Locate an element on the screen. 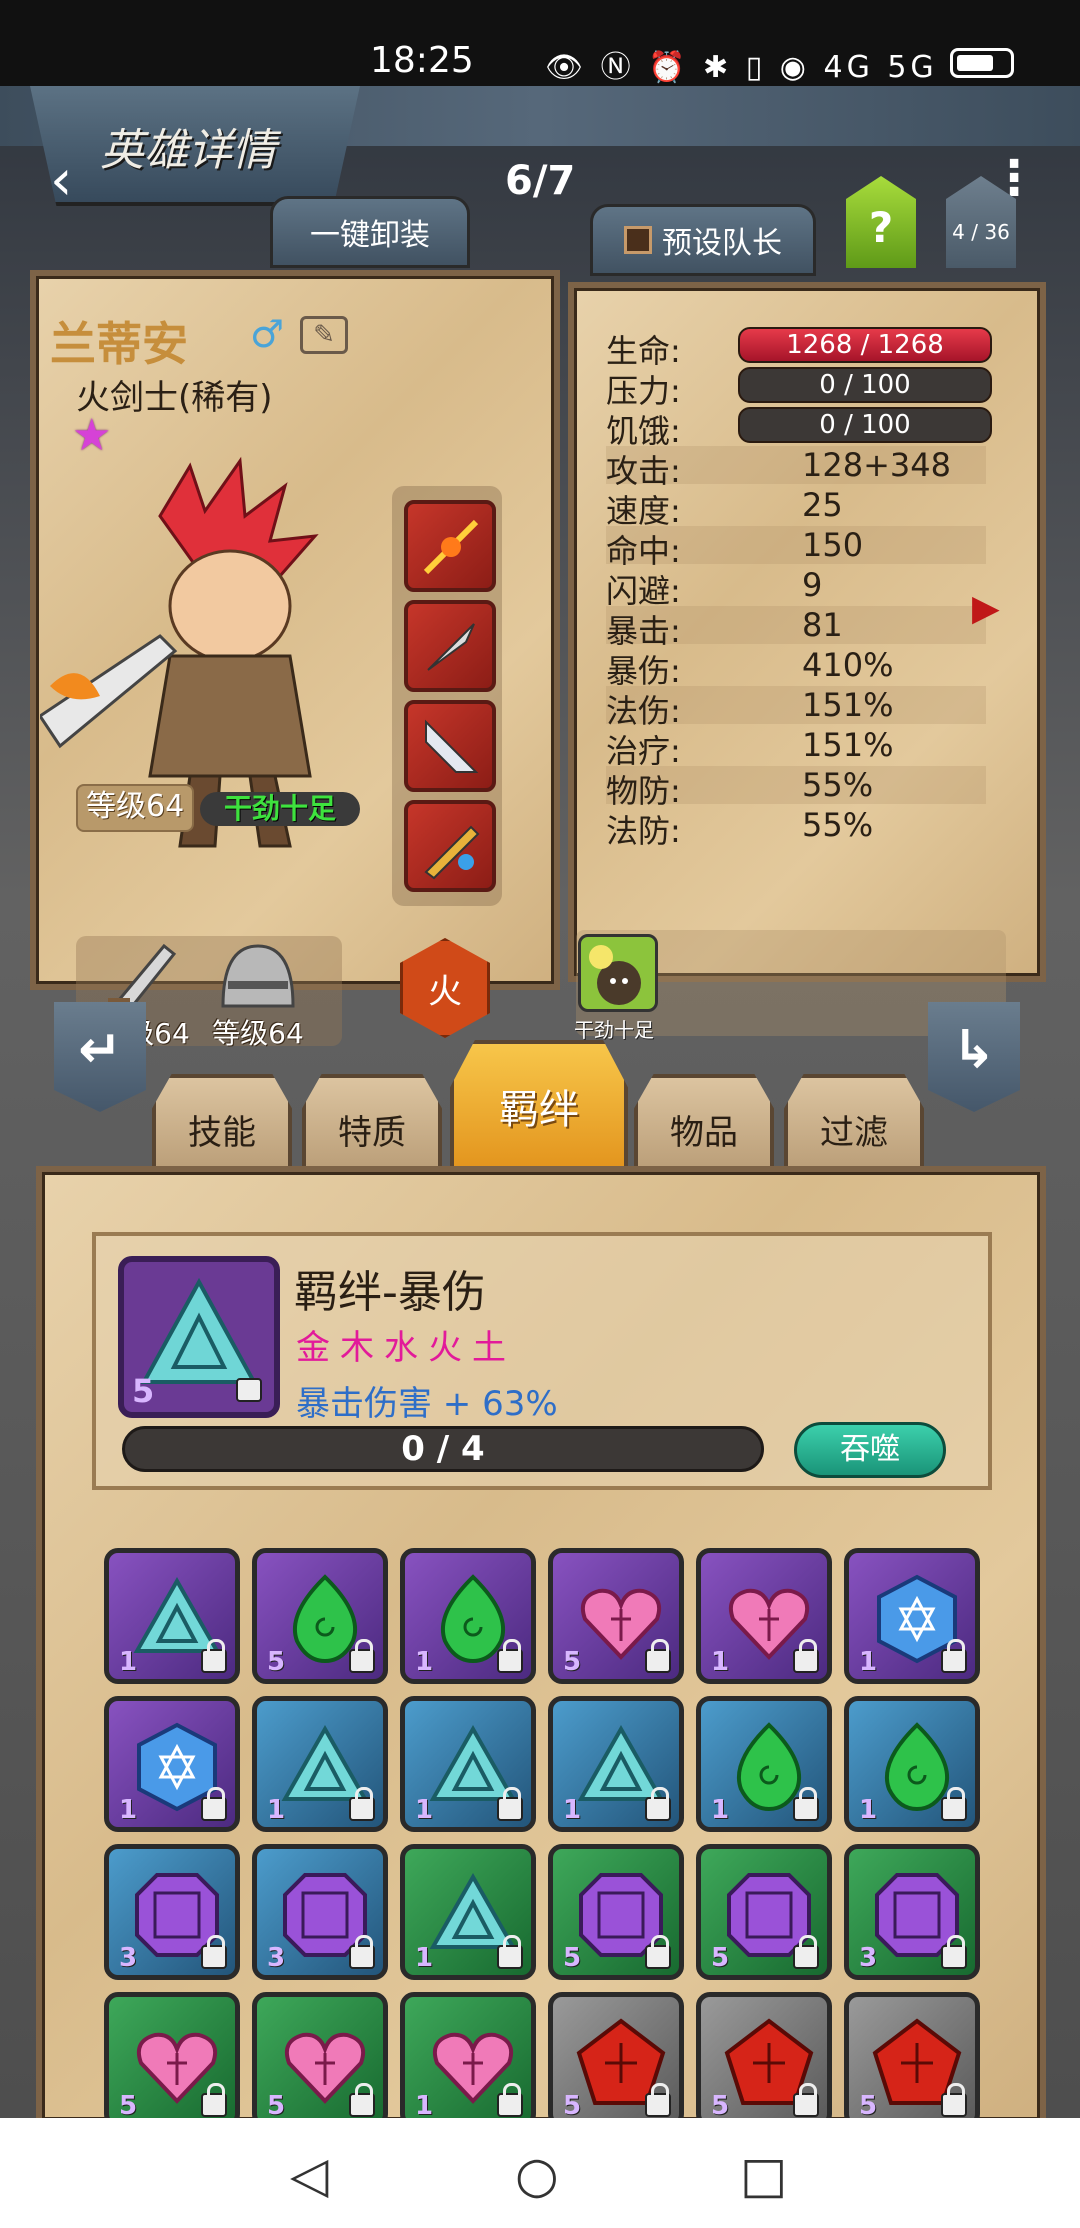  tab-bonds-label: 羁绊 is located at coordinates (539, 1110).